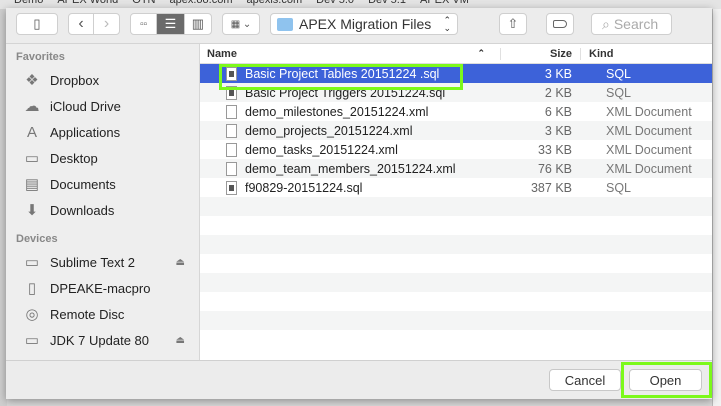 This screenshot has height=406, width=721. Describe the element at coordinates (32, 184) in the screenshot. I see `documents-icon: ▤` at that location.